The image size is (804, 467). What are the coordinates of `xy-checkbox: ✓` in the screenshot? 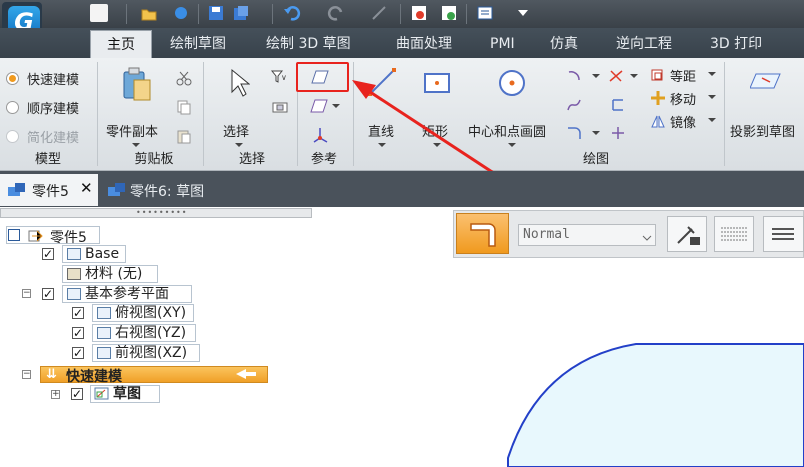 It's located at (78, 313).